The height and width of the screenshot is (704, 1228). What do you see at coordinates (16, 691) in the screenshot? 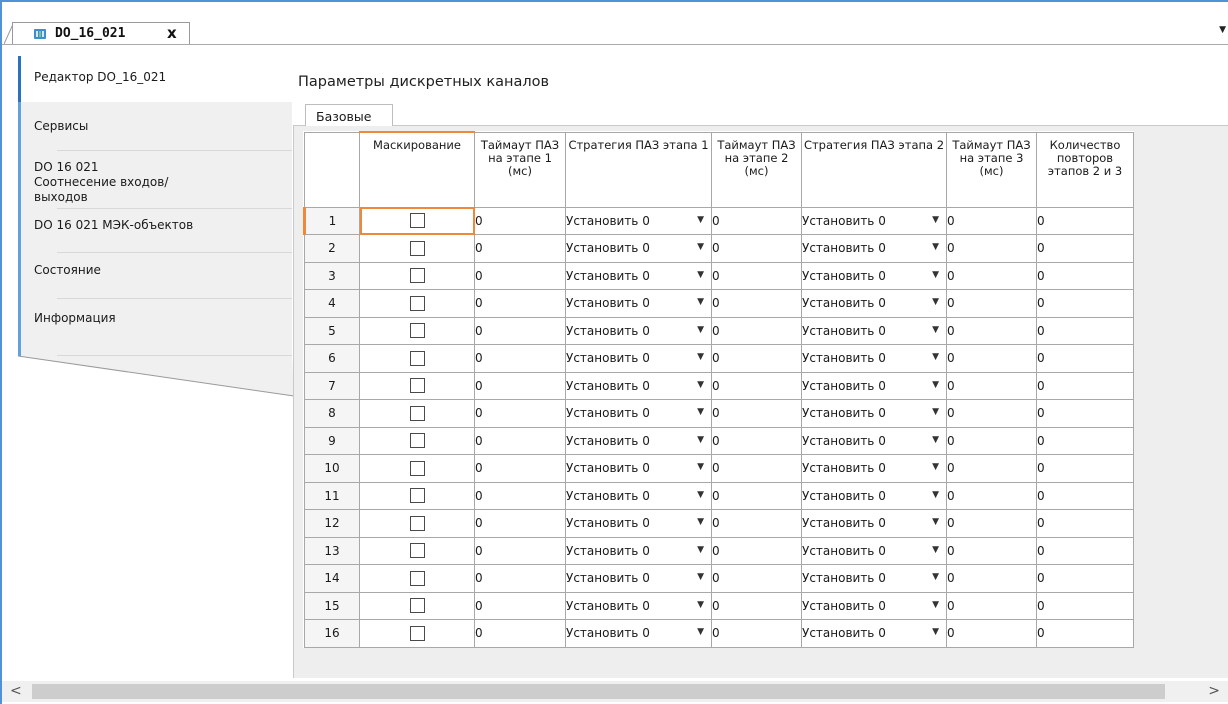
I see `scroll-left-arrow-icon: <` at bounding box center [16, 691].